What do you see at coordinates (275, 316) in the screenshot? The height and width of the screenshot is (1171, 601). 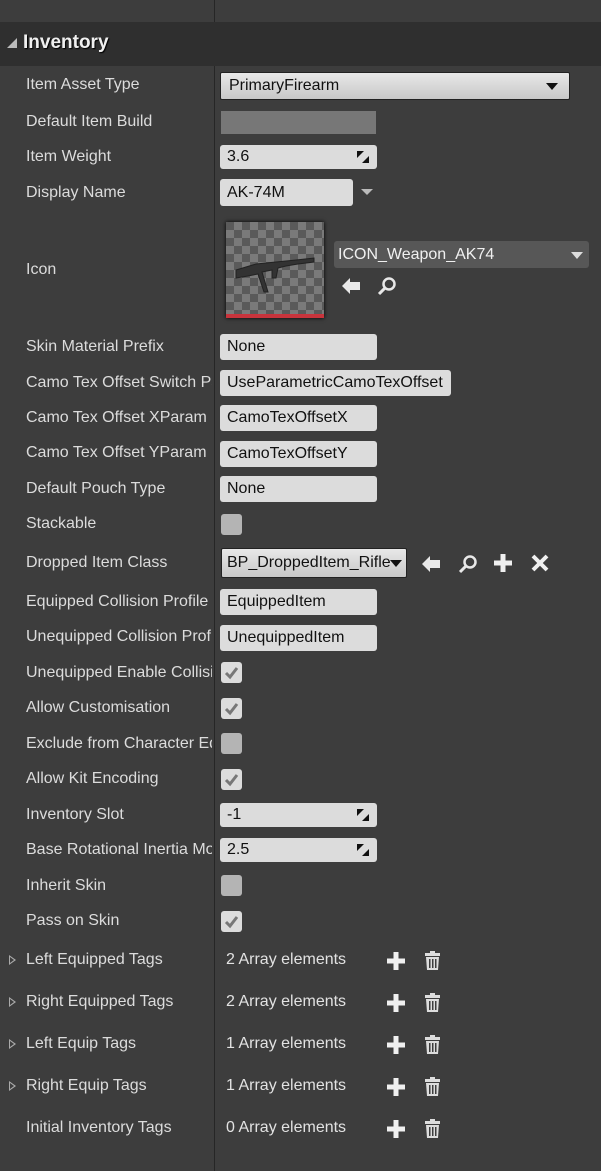 I see `asset-color-bar` at bounding box center [275, 316].